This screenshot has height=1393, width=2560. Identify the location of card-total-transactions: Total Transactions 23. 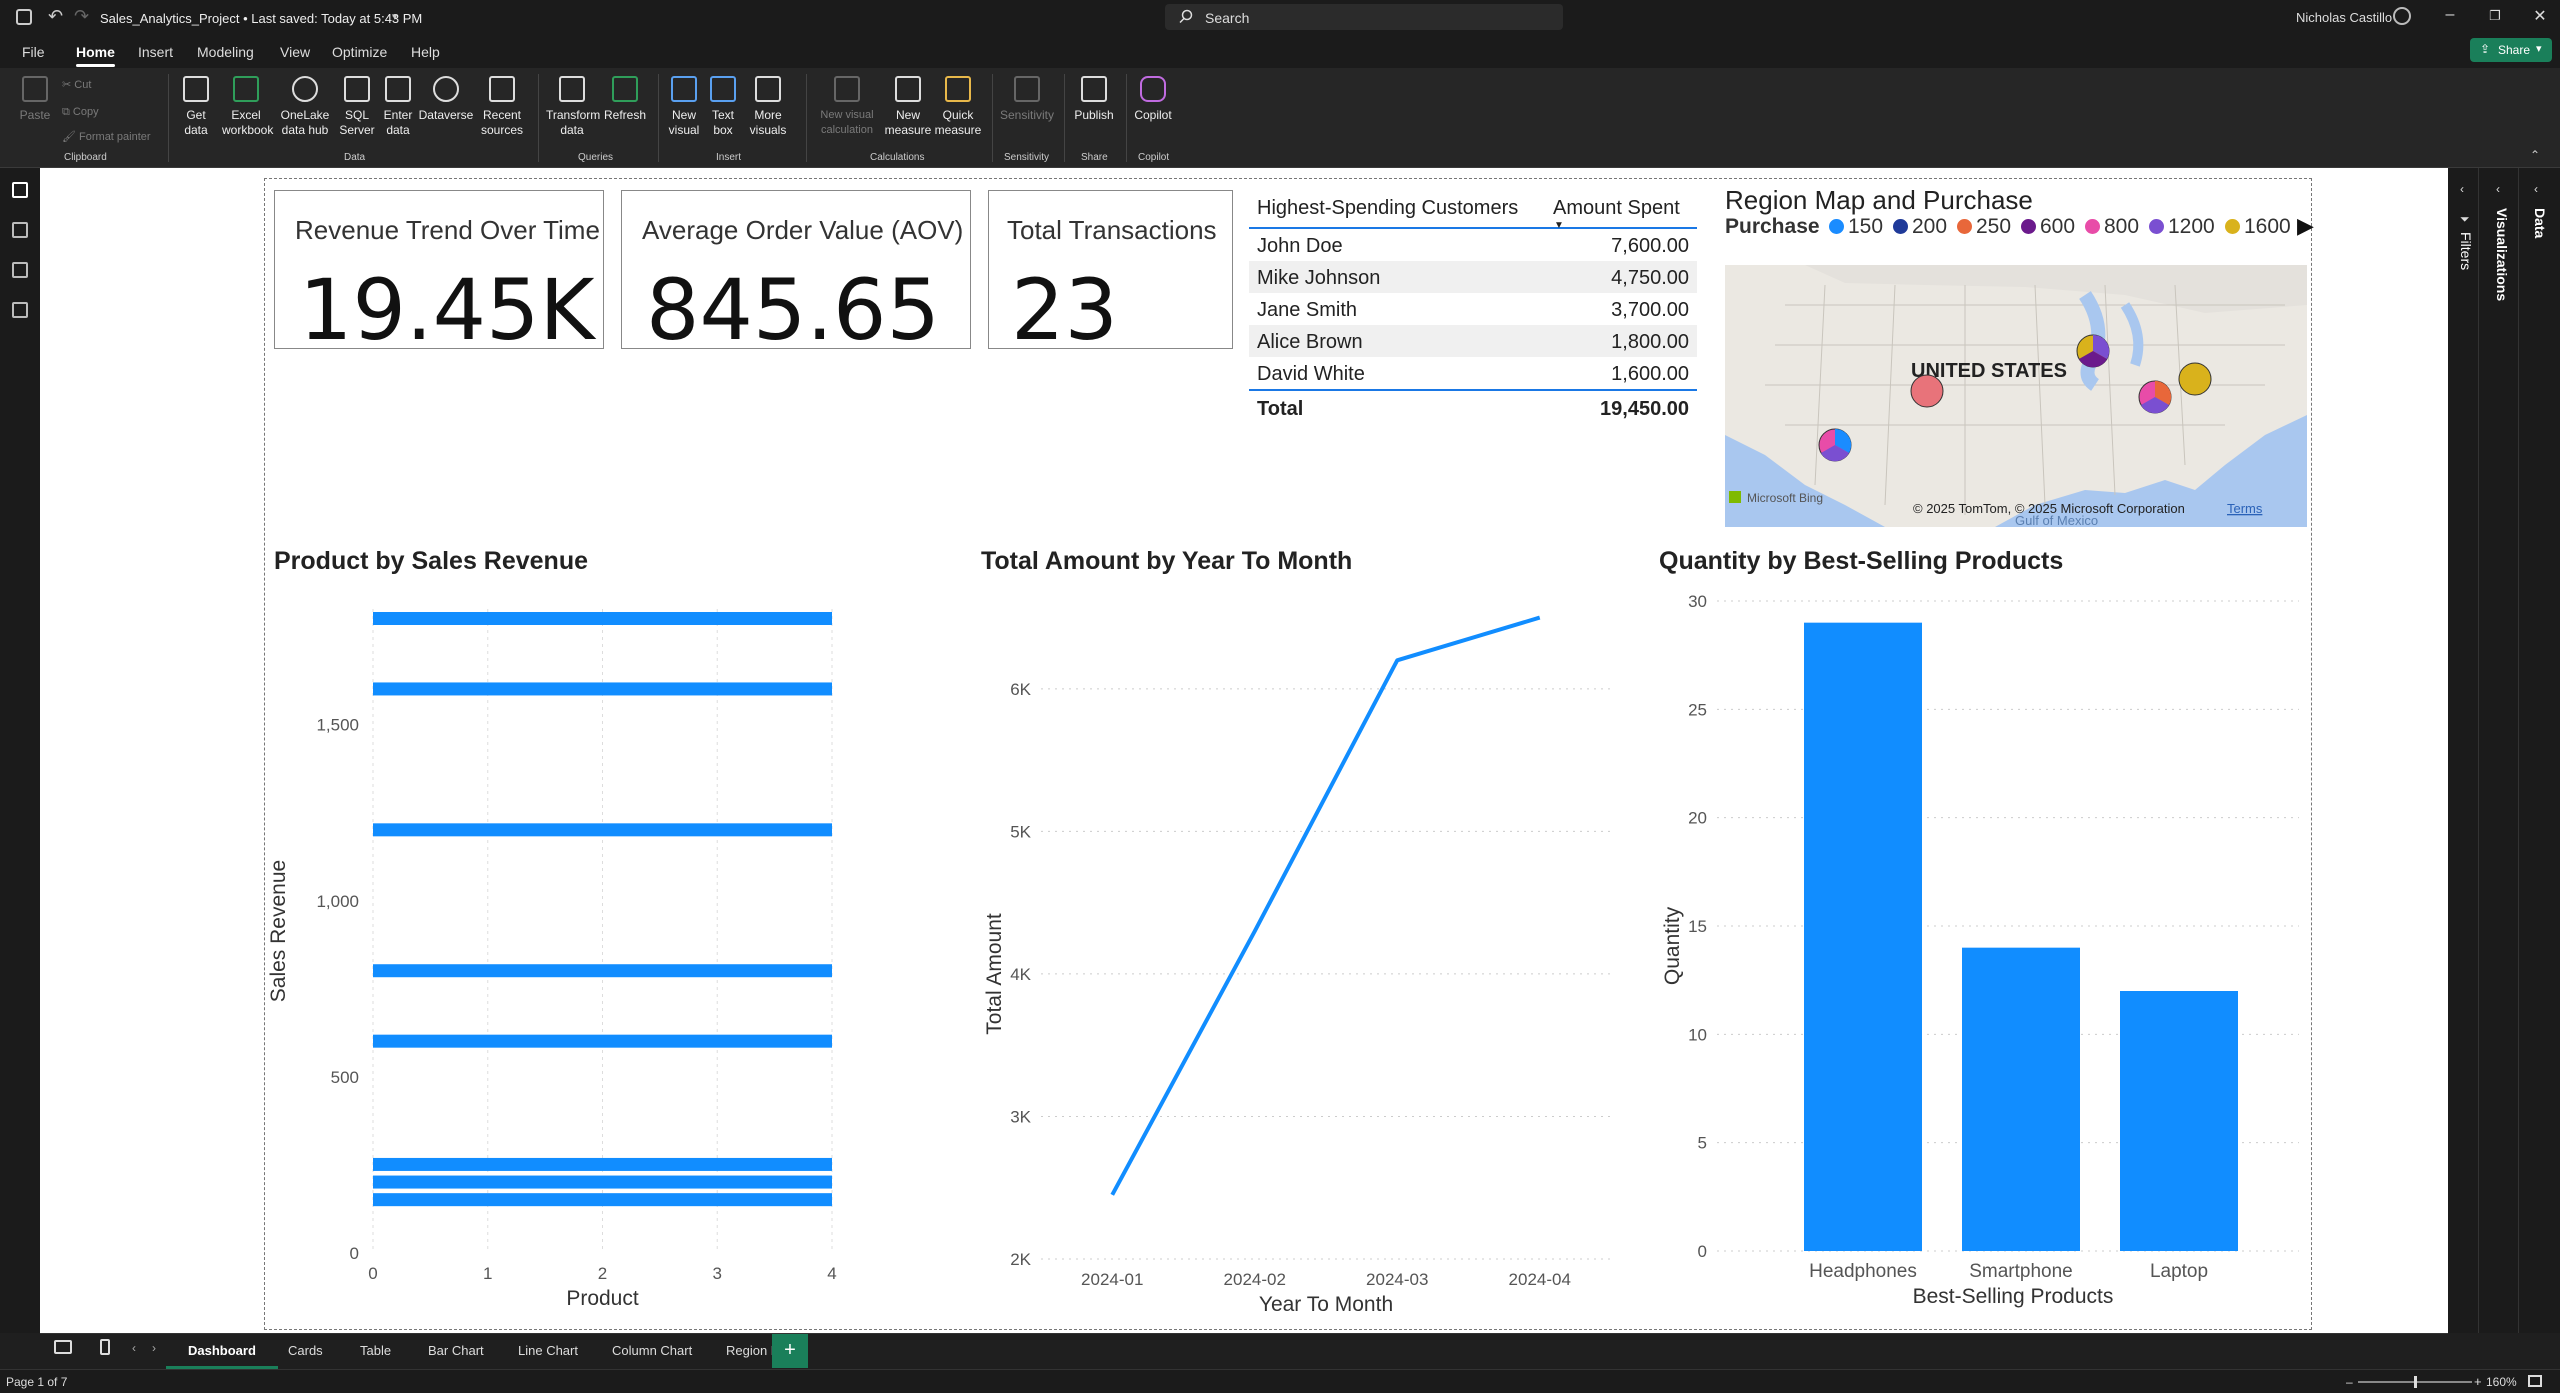
(1110, 274).